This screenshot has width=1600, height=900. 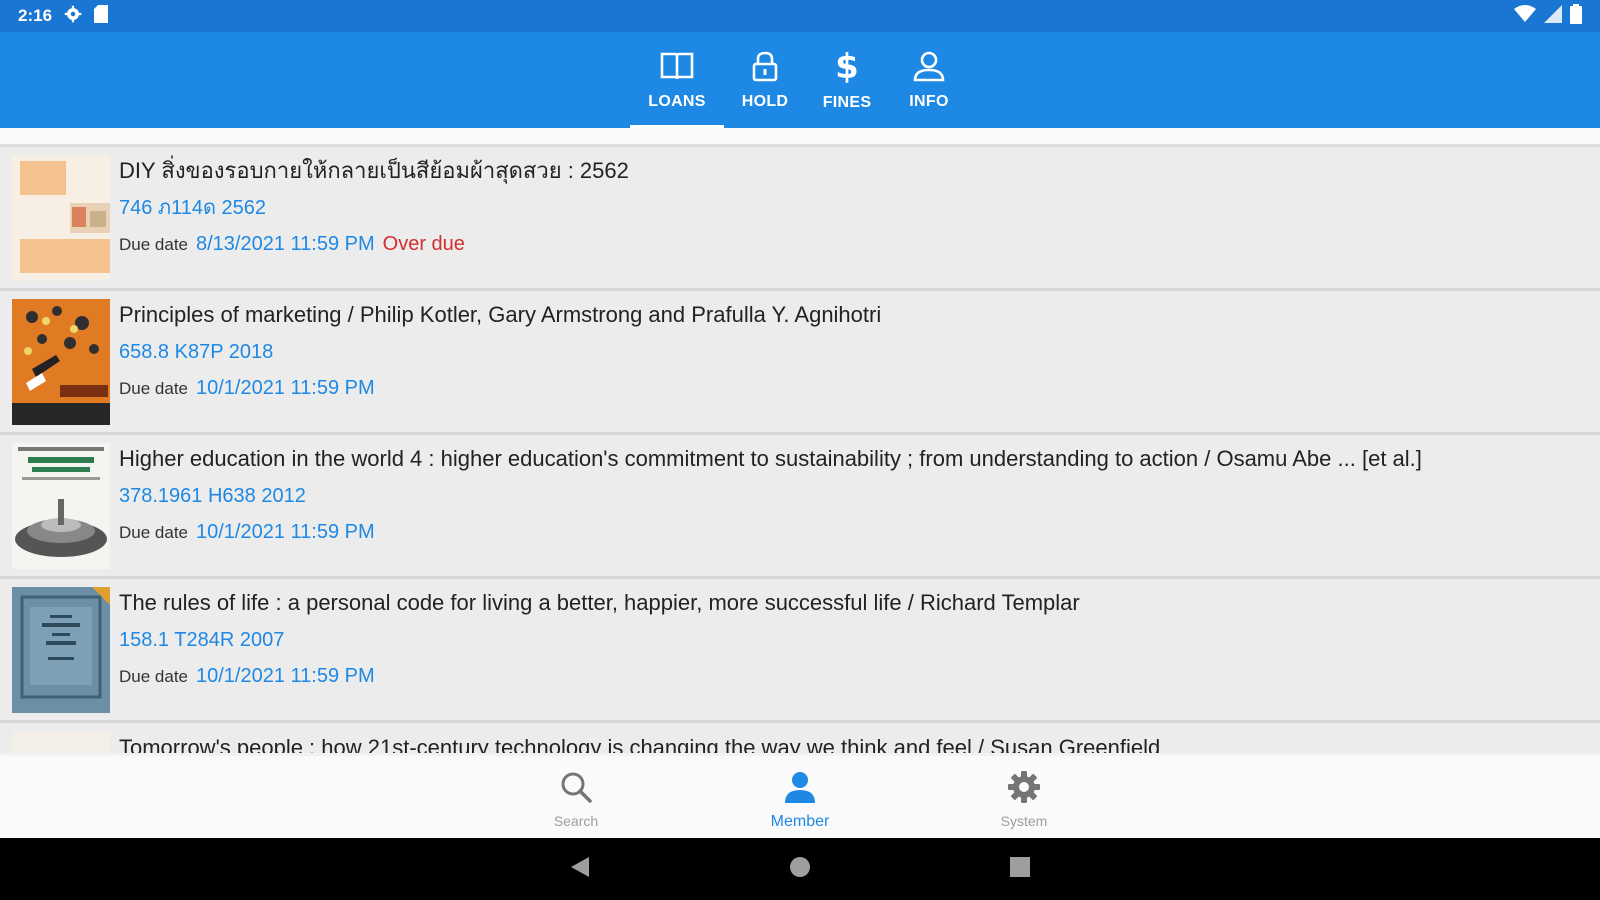 I want to click on tab-label: FINES, so click(x=847, y=102).